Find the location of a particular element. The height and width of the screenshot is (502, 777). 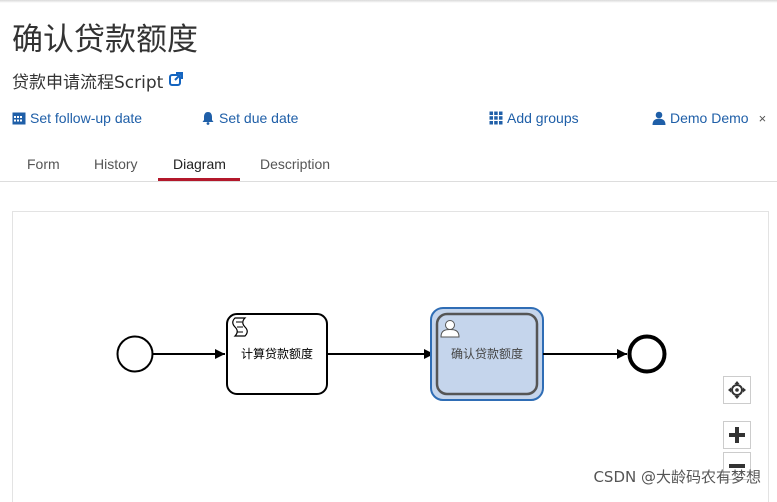

add-groups-label: Add groups is located at coordinates (543, 118).